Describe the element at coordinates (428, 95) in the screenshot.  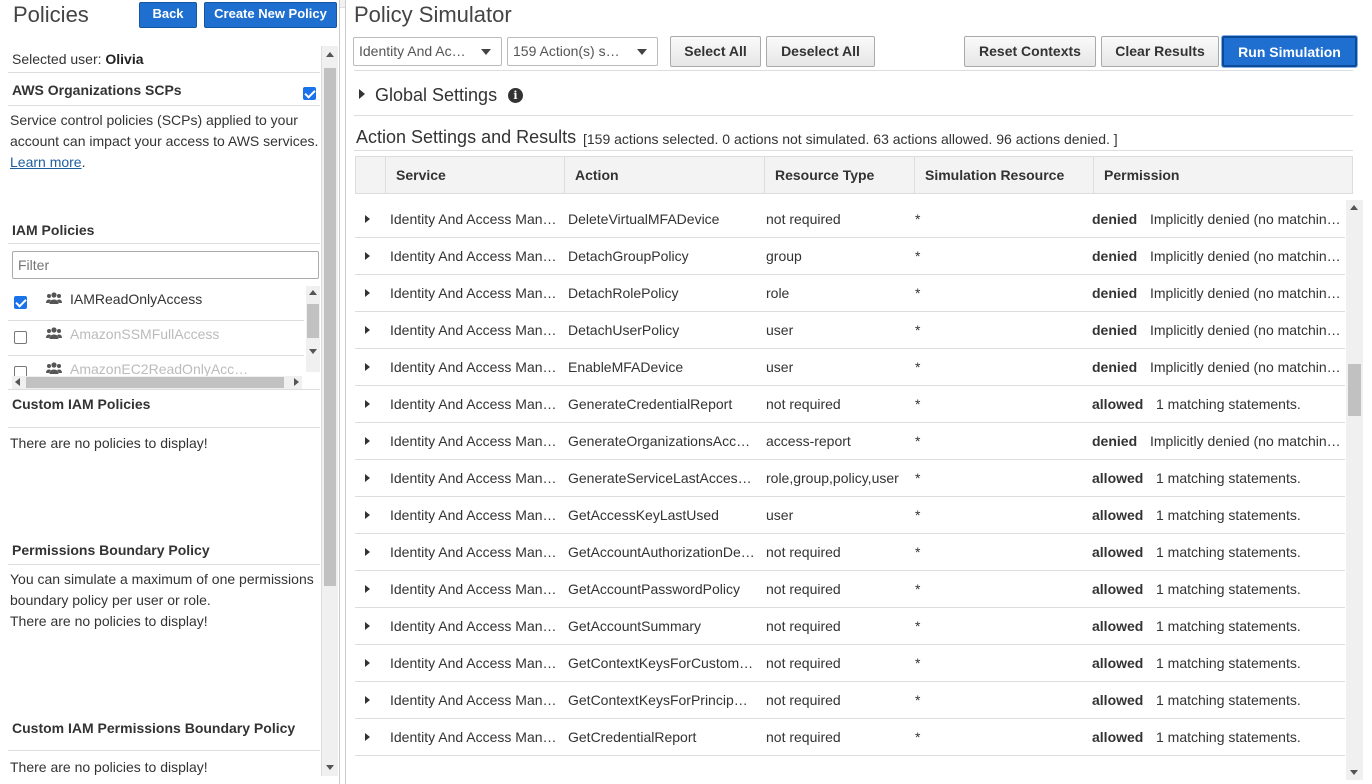
I see `global-settings-toggle: Global Settings` at that location.